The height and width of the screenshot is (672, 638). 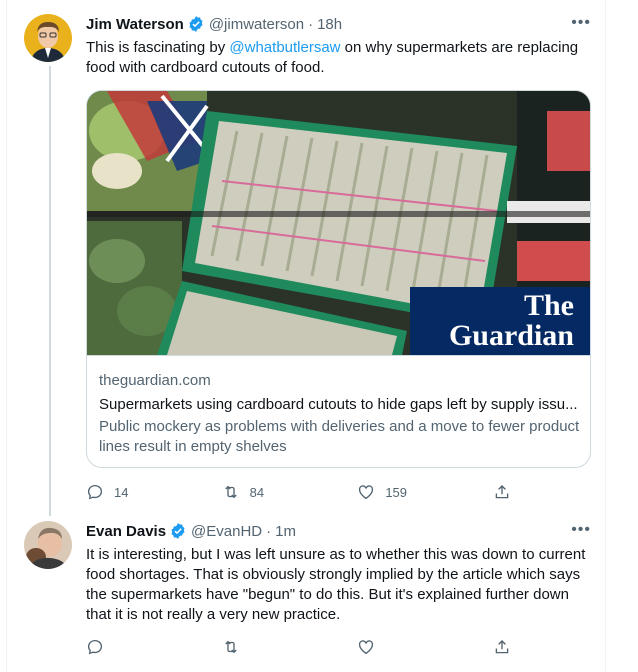 What do you see at coordinates (338, 531) in the screenshot?
I see `tweet-header: Evan Davis @EvanHD · 1m` at bounding box center [338, 531].